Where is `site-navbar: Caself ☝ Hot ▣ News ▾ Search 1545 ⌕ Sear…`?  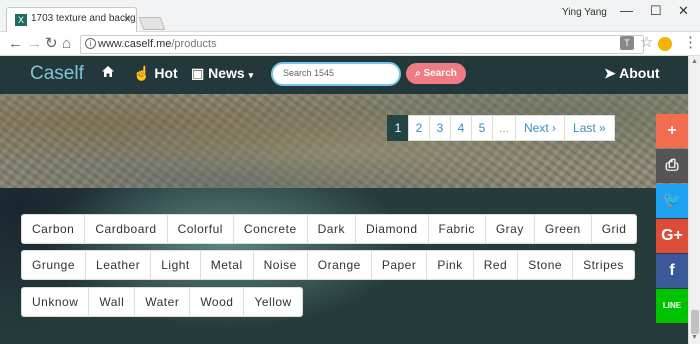
site-navbar: Caself ☝ Hot ▣ News ▾ Search 1545 ⌕ Sear… is located at coordinates (344, 75).